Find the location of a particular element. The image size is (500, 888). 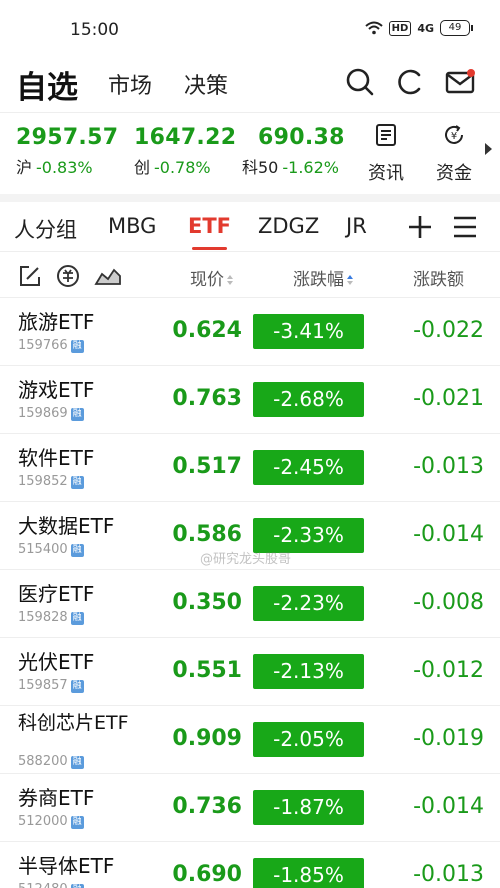

index-change: -0.78% is located at coordinates (182, 167).